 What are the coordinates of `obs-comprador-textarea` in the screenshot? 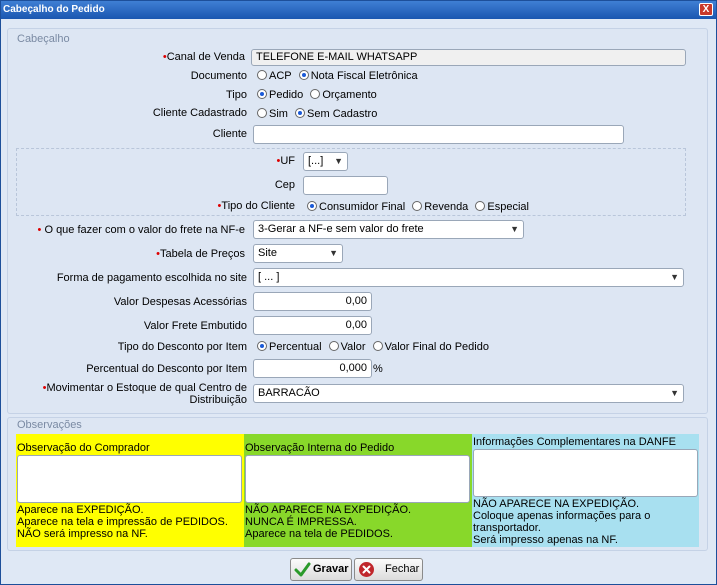 It's located at (129, 479).